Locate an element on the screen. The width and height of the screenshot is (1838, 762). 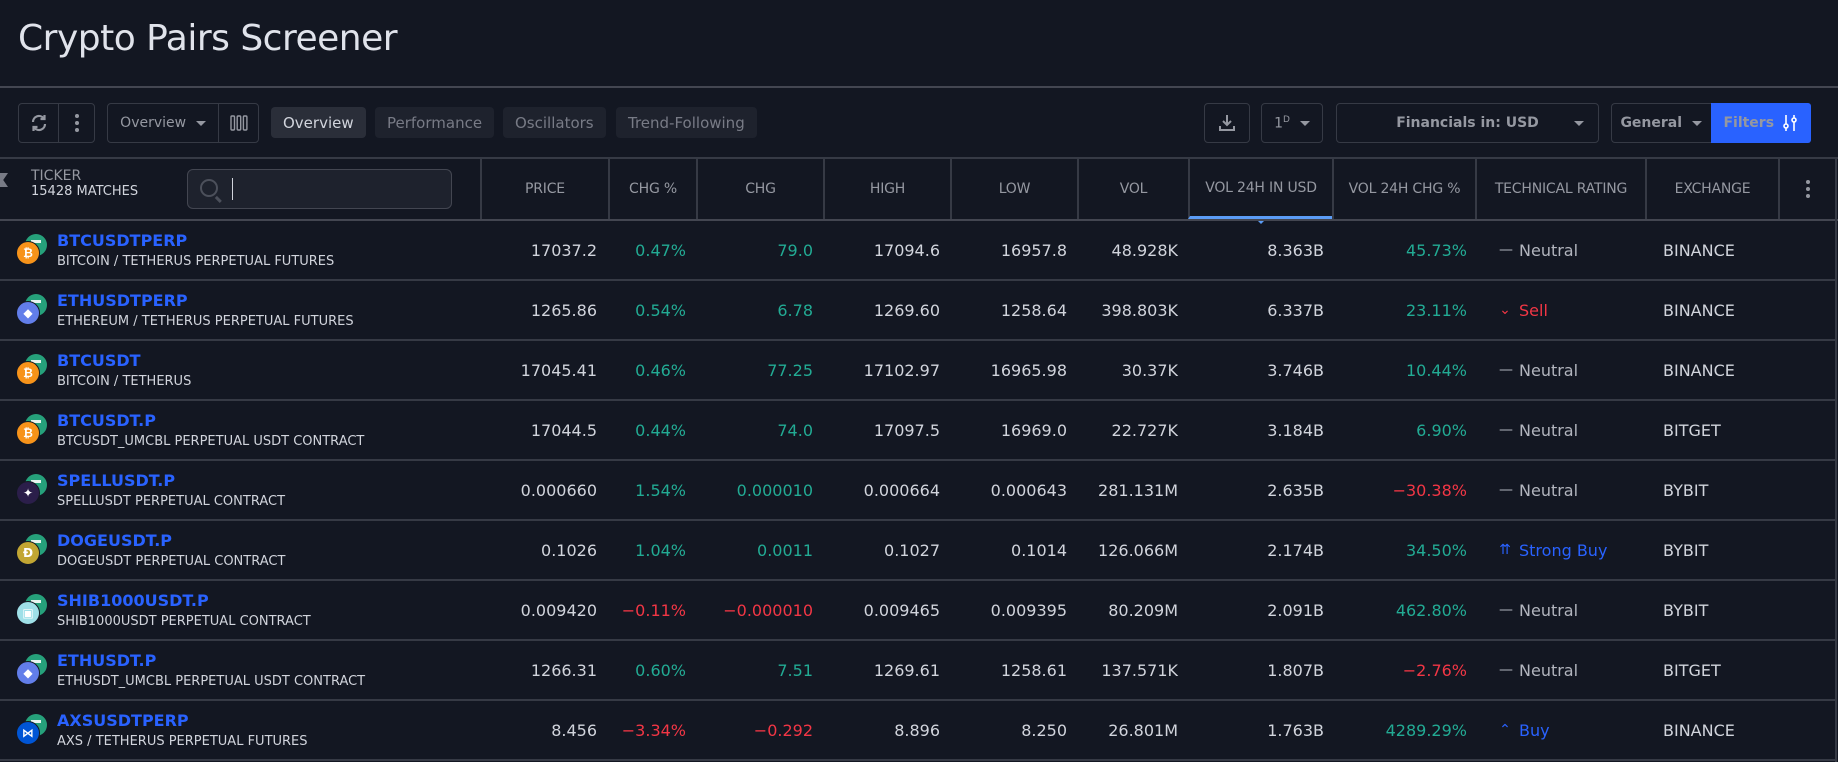
vol-24h-usd-cell: 8.363B is located at coordinates (1295, 250).